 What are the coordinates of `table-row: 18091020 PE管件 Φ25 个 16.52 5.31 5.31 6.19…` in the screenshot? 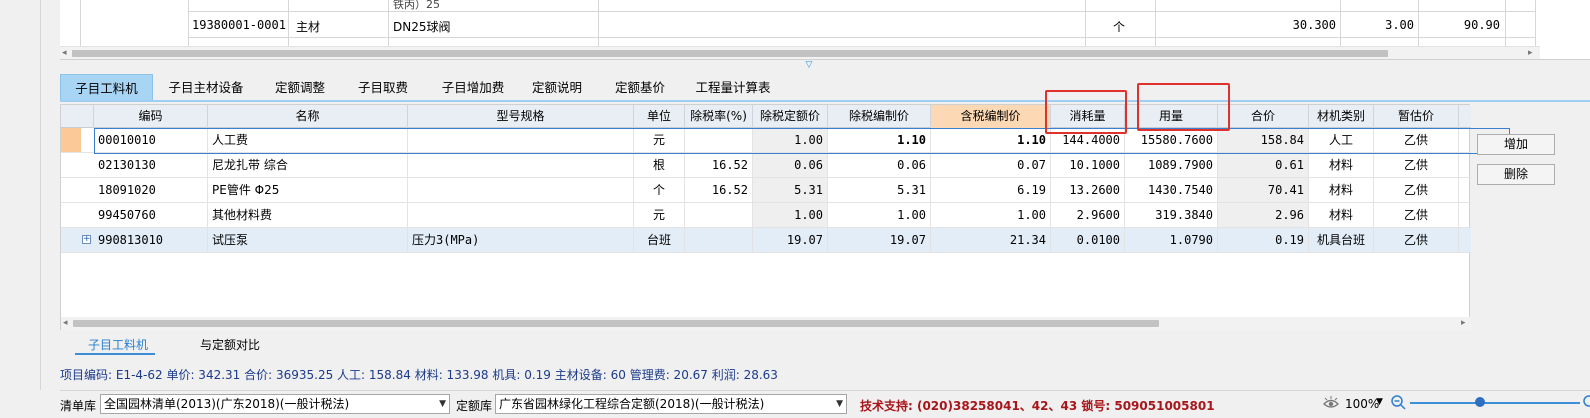 It's located at (766, 190).